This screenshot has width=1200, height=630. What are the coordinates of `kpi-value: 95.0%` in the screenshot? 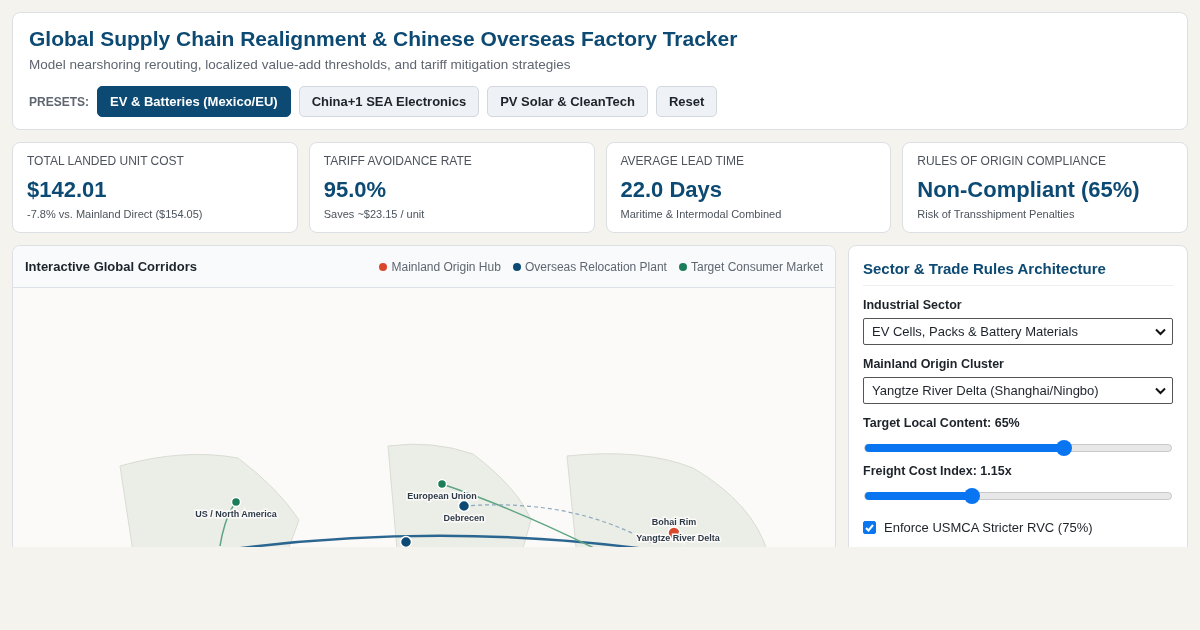 It's located at (355, 190).